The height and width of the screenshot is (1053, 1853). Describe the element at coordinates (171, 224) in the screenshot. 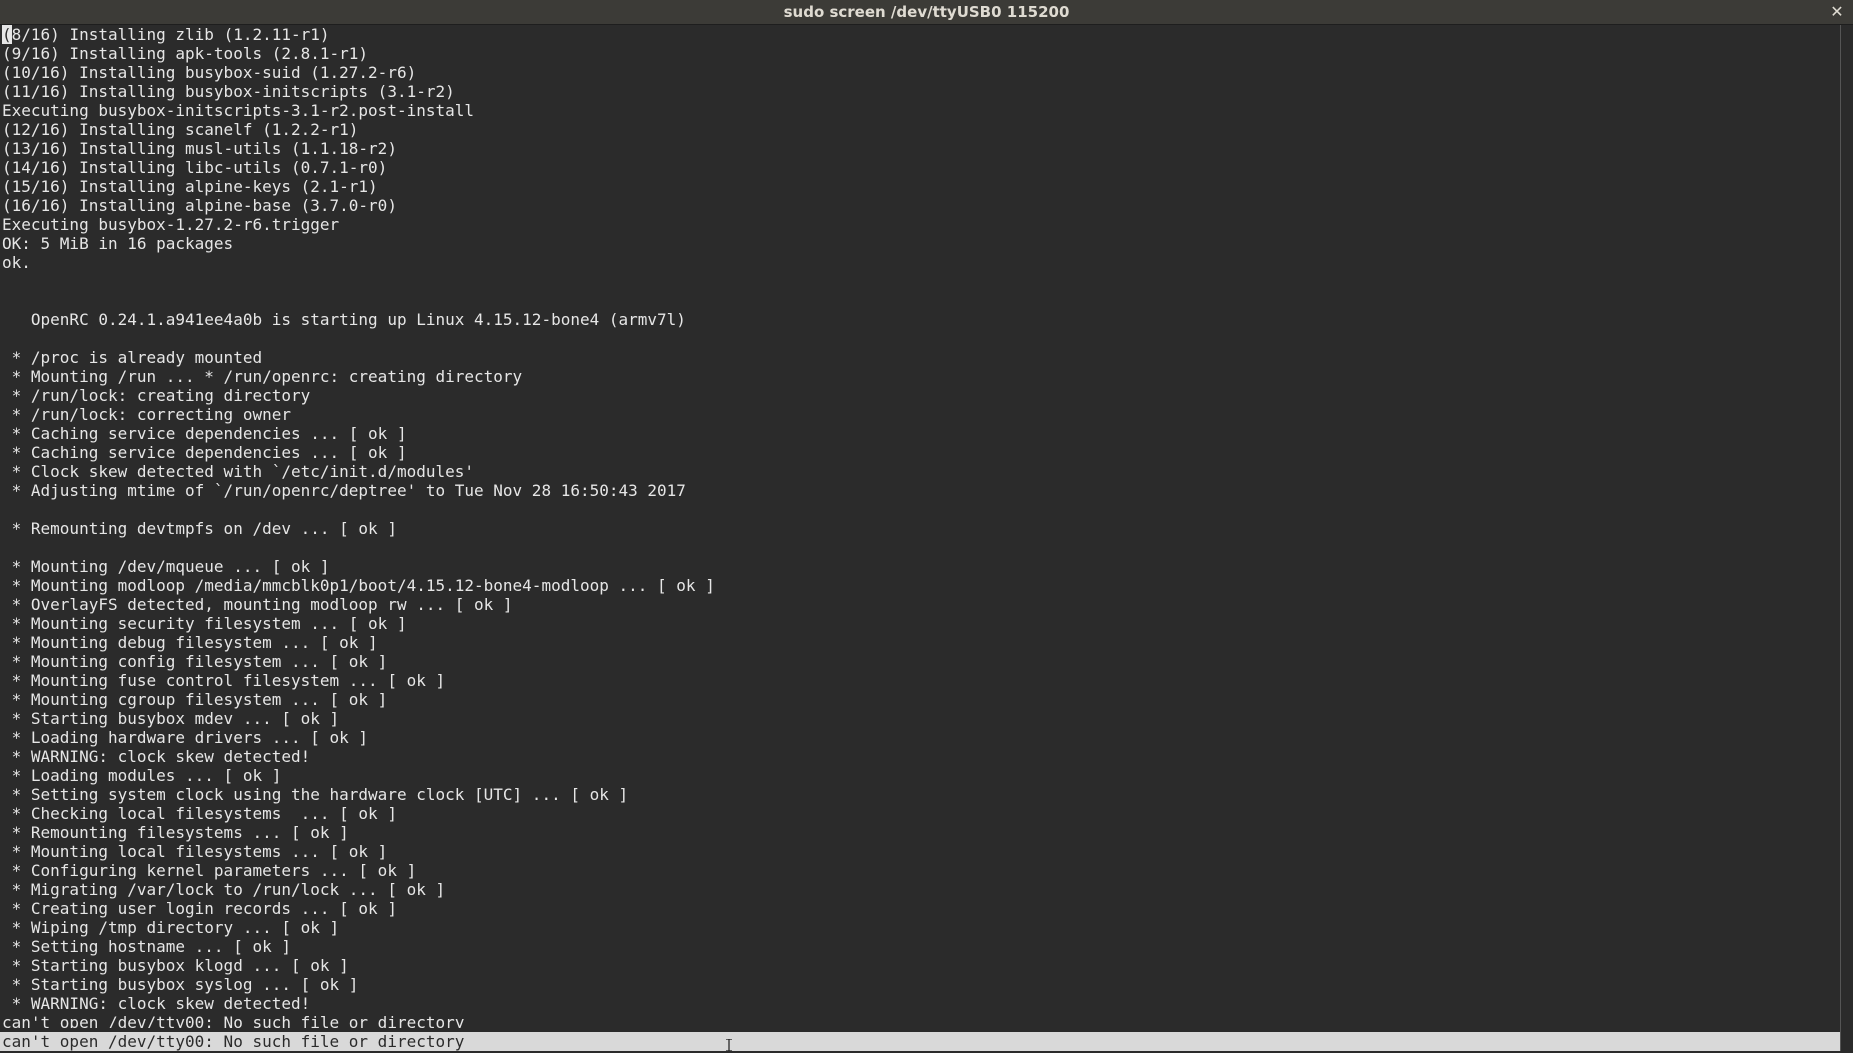

I see `terminal-line: Executing busybox-1.27.2-r6.trigger` at that location.